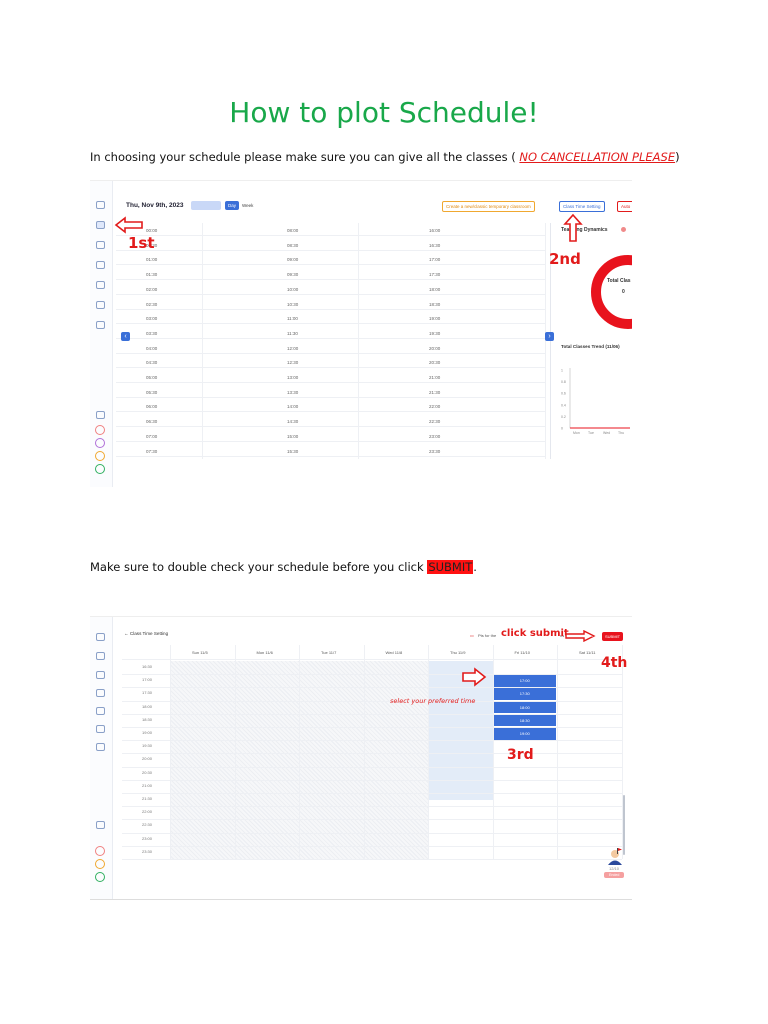 This screenshot has height=1024, width=768. Describe the element at coordinates (524, 694) in the screenshot. I see `selected-time-slot: 17:30` at that location.